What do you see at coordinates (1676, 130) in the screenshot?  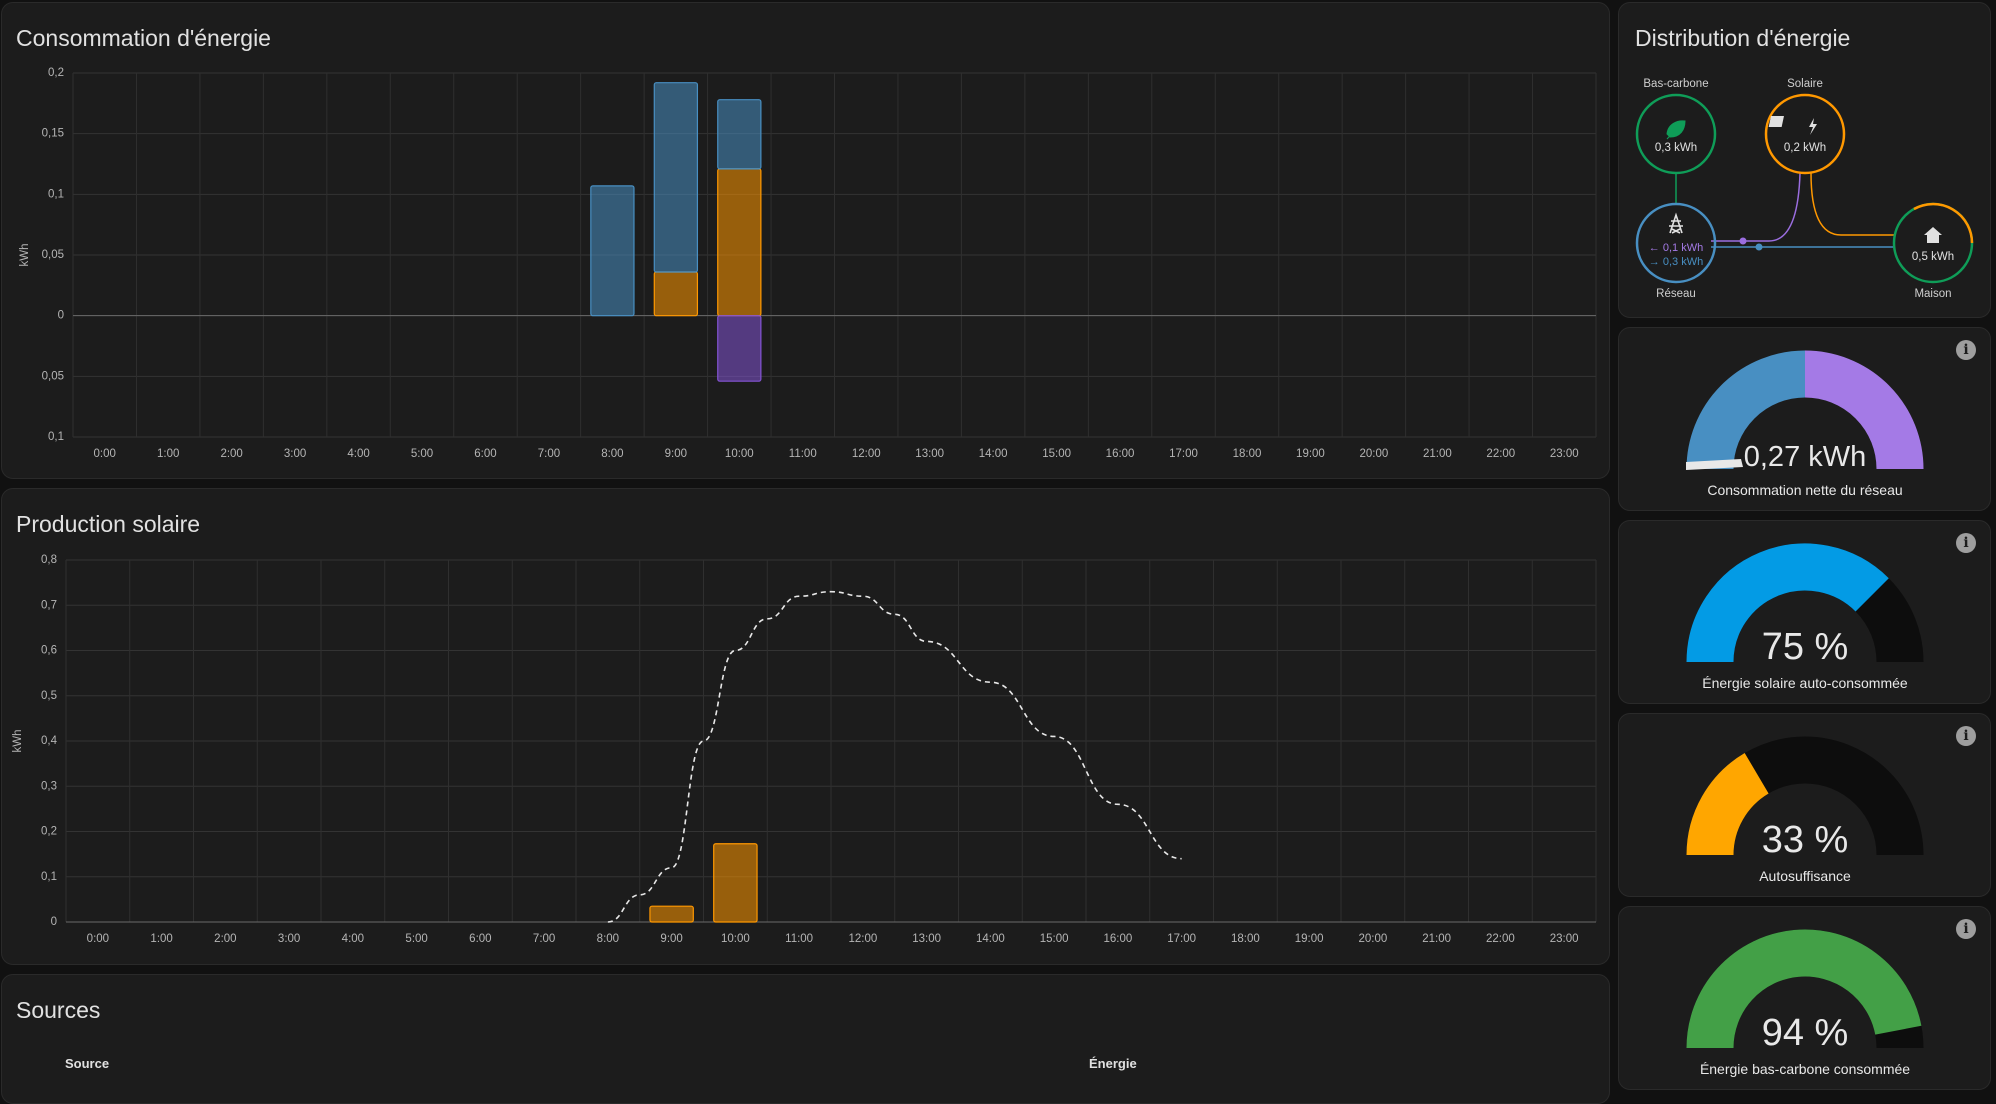 I see `leaf-icon` at bounding box center [1676, 130].